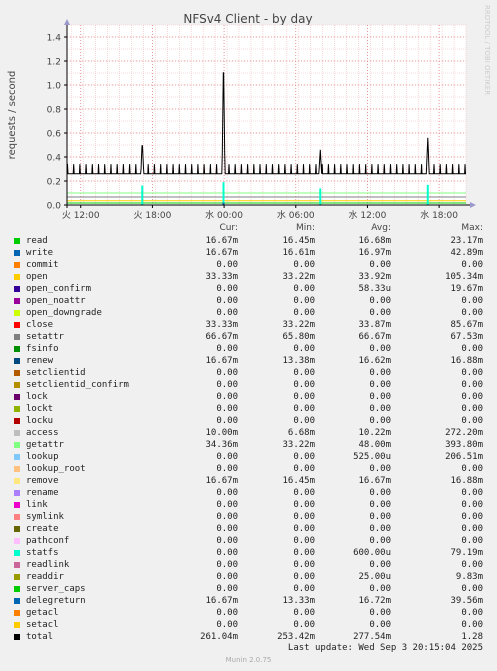  Describe the element at coordinates (45, 445) in the screenshot. I see `legend-label: getattr` at that location.